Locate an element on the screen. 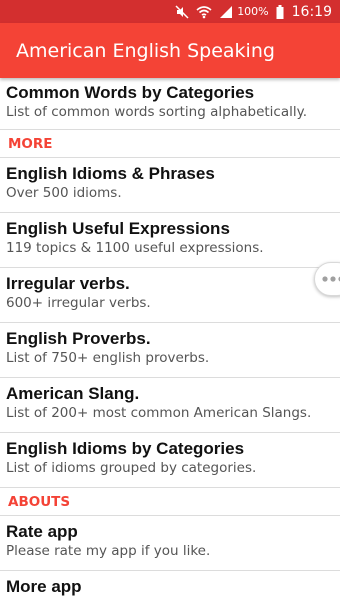 The height and width of the screenshot is (604, 340). list-item-subtitle: 600+ irregular verbs. is located at coordinates (78, 303).